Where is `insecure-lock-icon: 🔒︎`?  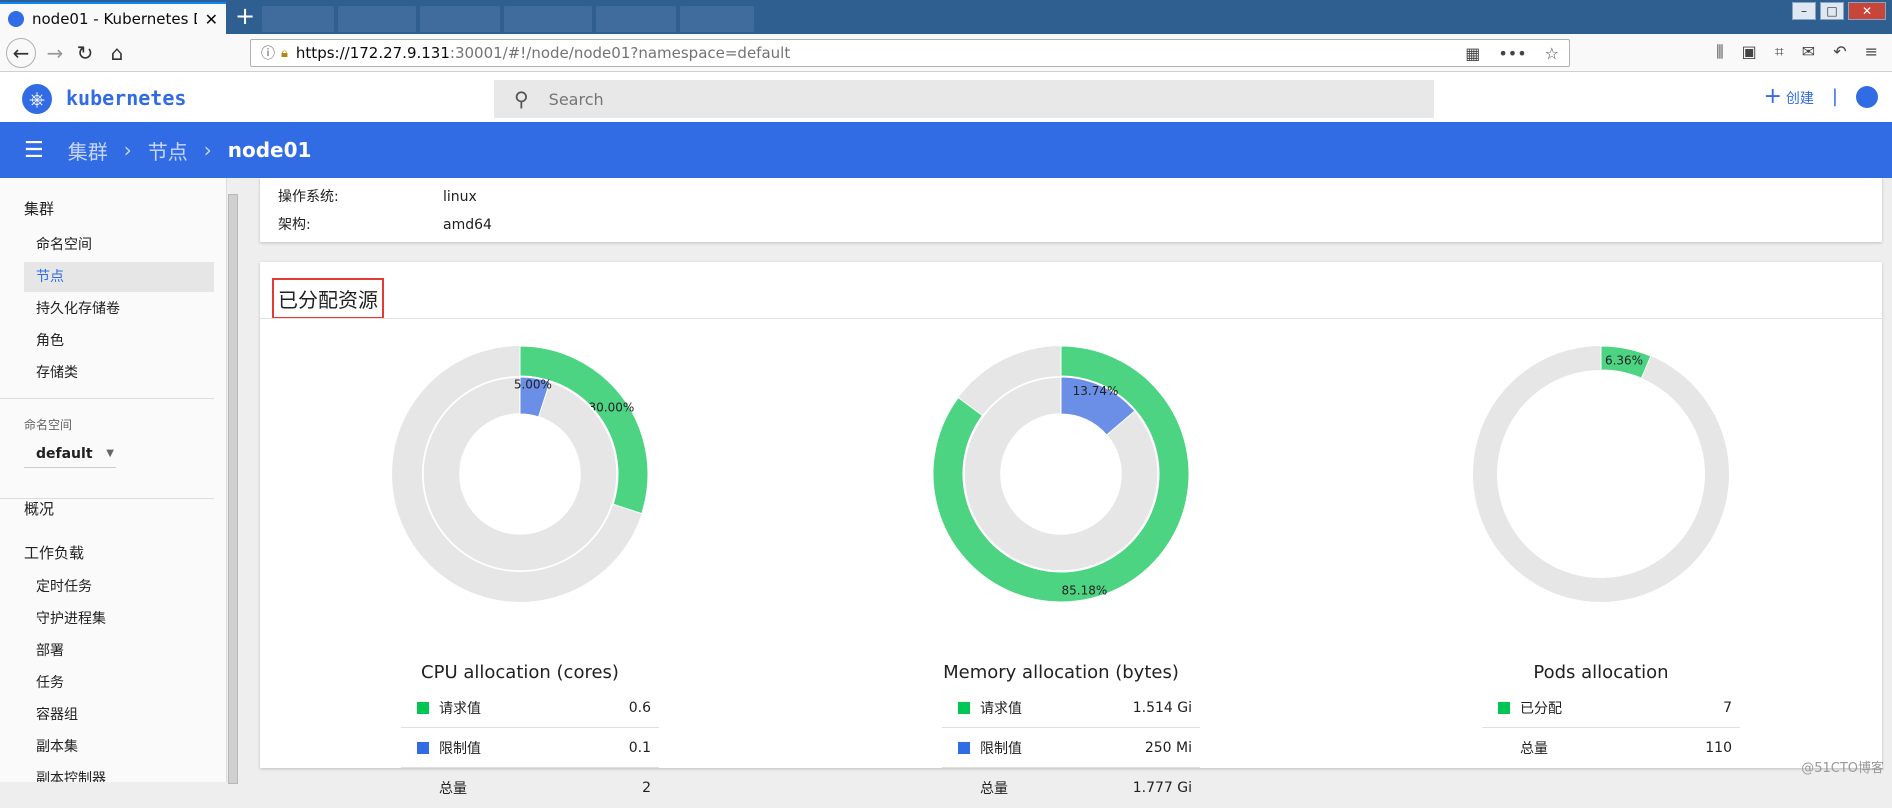 insecure-lock-icon: 🔒︎ is located at coordinates (284, 53).